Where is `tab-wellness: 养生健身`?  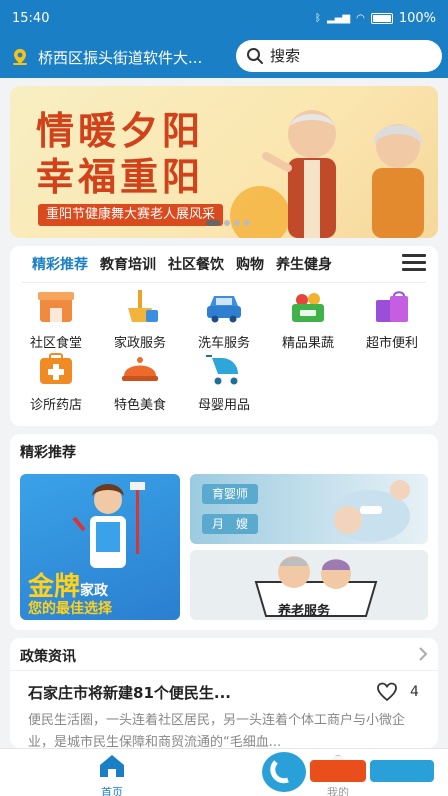
tab-wellness: 养生健身 is located at coordinates (304, 264).